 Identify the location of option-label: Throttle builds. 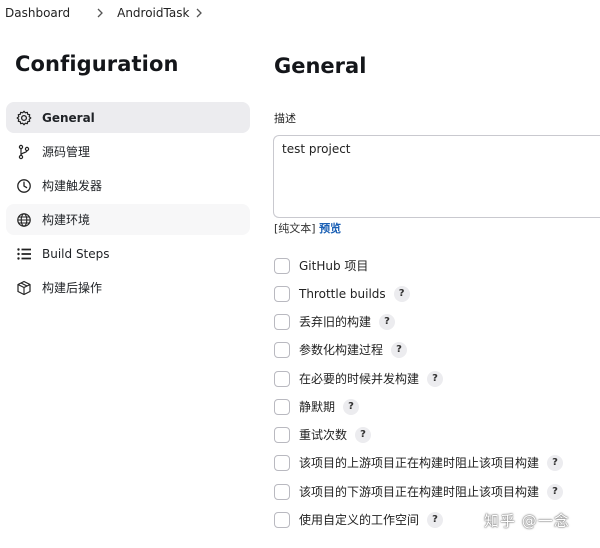
(342, 293).